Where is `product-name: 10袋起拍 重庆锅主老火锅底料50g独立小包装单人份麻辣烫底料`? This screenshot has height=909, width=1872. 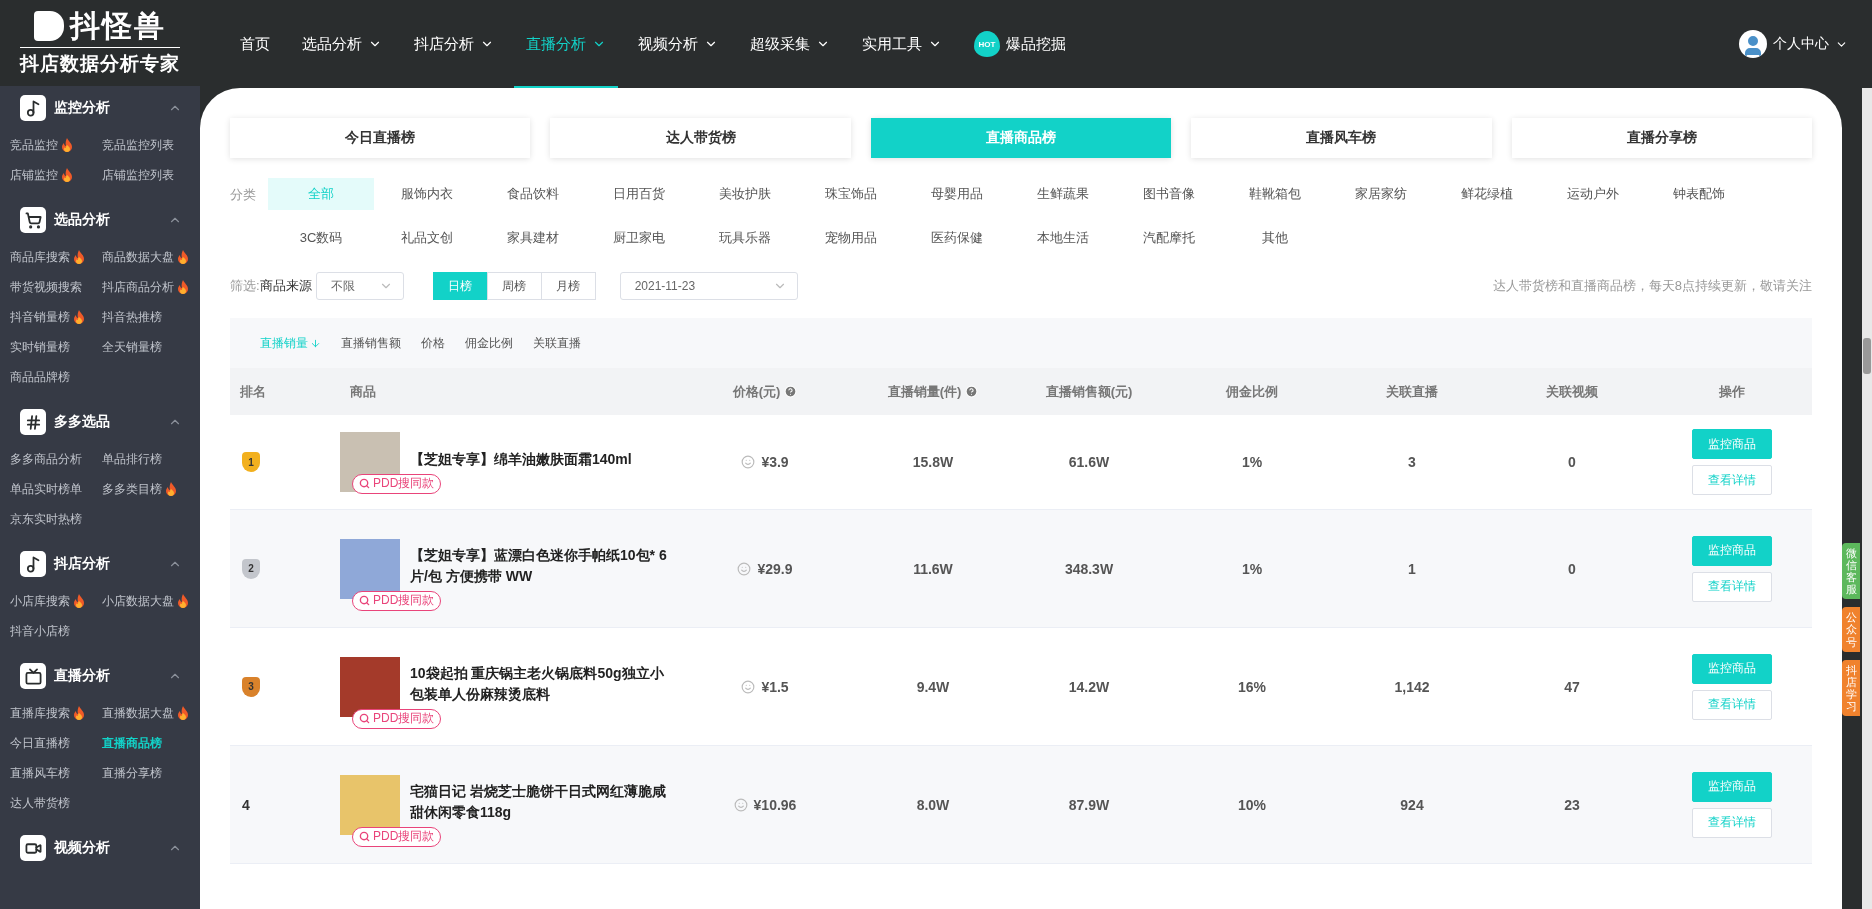
product-name: 10袋起拍 重庆锅主老火锅底料50g独立小包装单人份麻辣烫底料 is located at coordinates (540, 683).